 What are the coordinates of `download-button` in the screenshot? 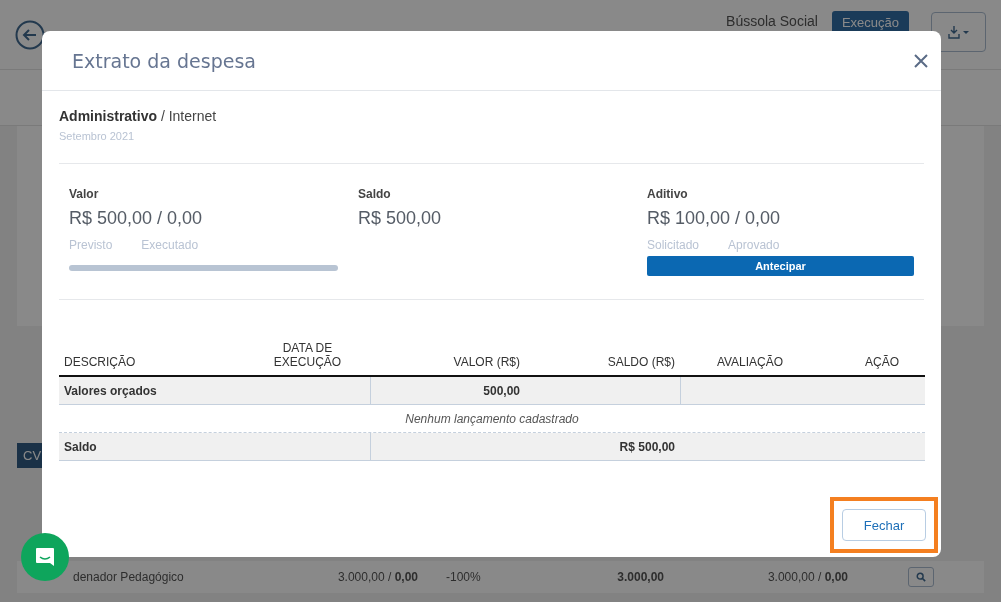 It's located at (958, 32).